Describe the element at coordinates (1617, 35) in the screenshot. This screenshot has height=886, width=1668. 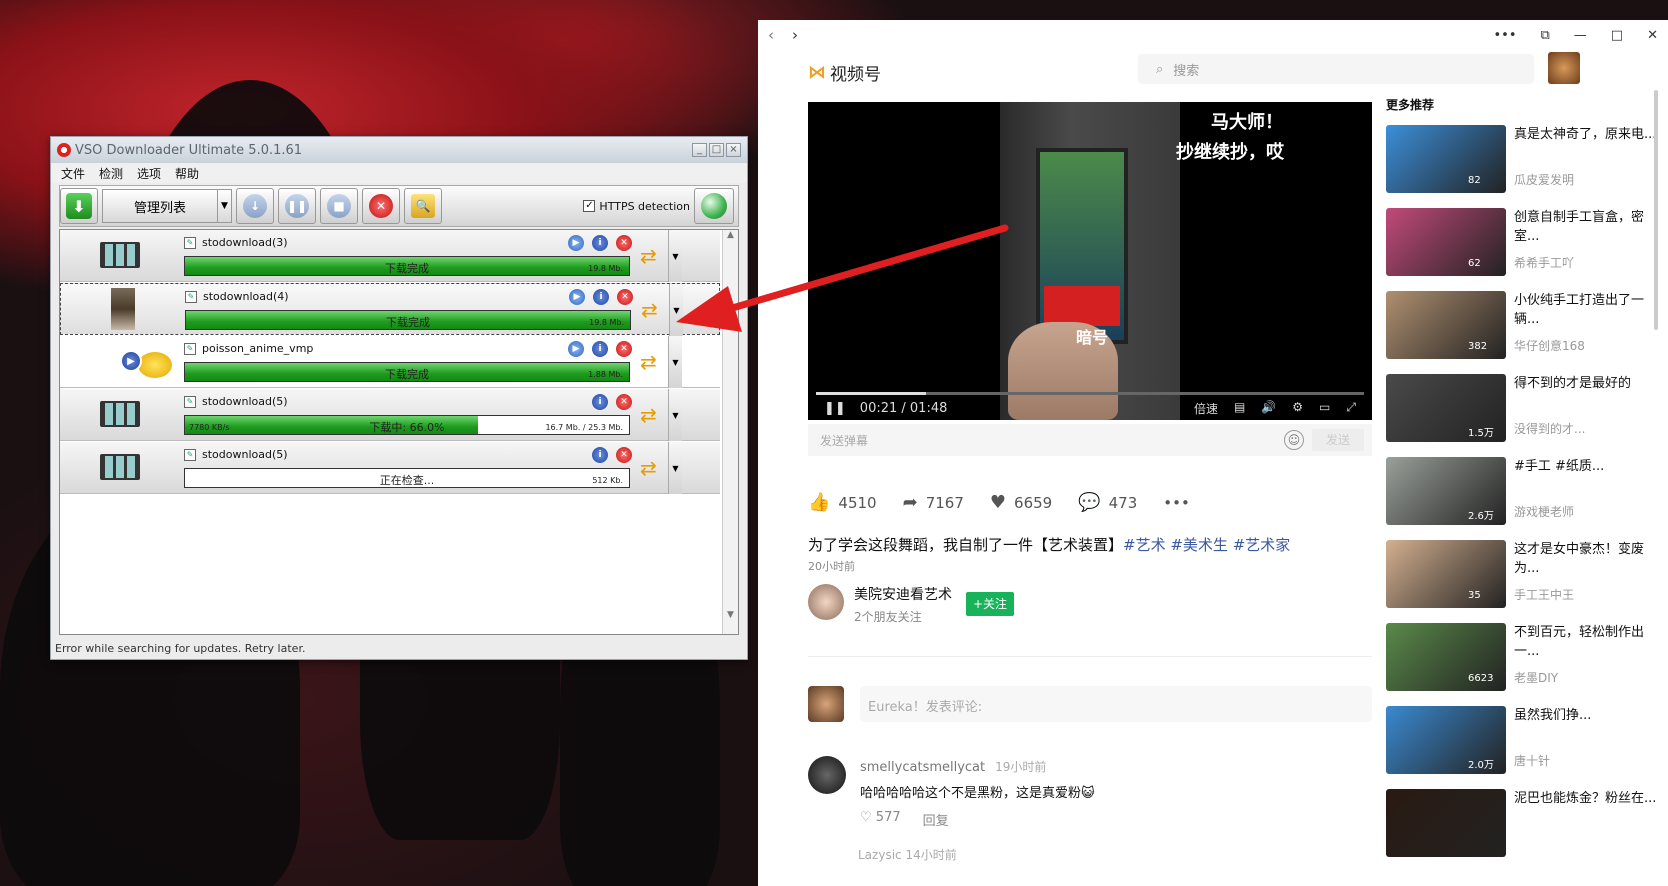
I see `maximize-icon: □` at that location.